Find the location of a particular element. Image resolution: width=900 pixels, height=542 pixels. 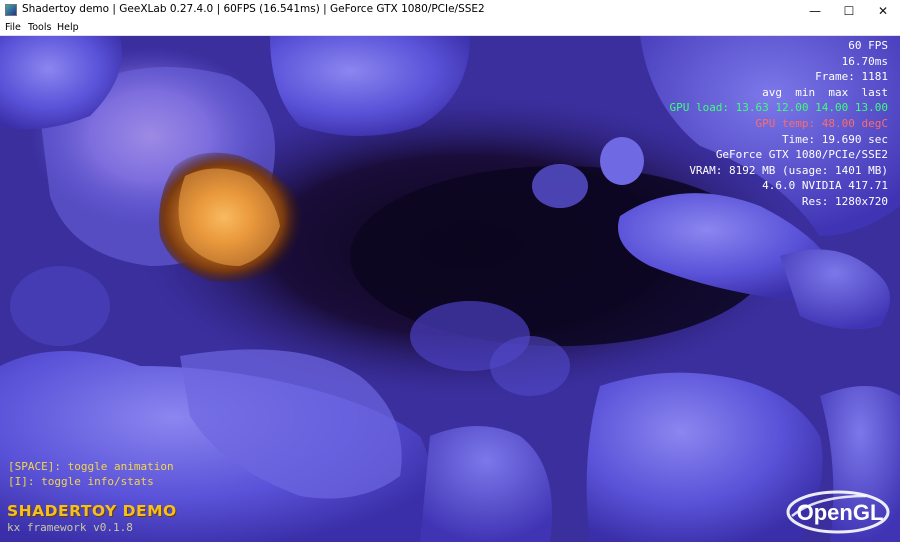

brand-title: SHADERTOY DEMO is located at coordinates (92, 511).